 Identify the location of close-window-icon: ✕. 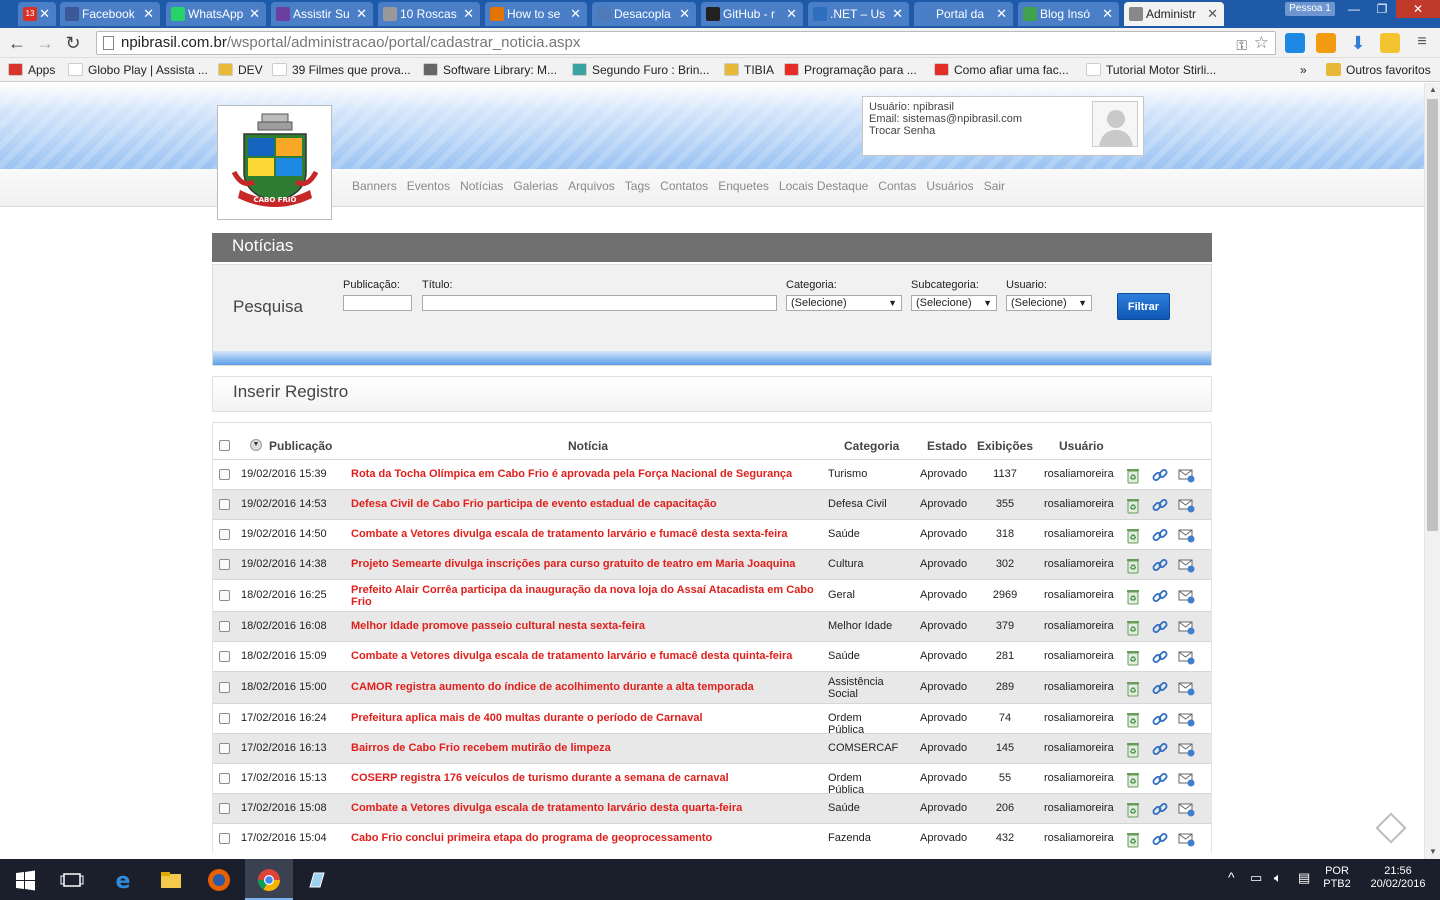
(1418, 9).